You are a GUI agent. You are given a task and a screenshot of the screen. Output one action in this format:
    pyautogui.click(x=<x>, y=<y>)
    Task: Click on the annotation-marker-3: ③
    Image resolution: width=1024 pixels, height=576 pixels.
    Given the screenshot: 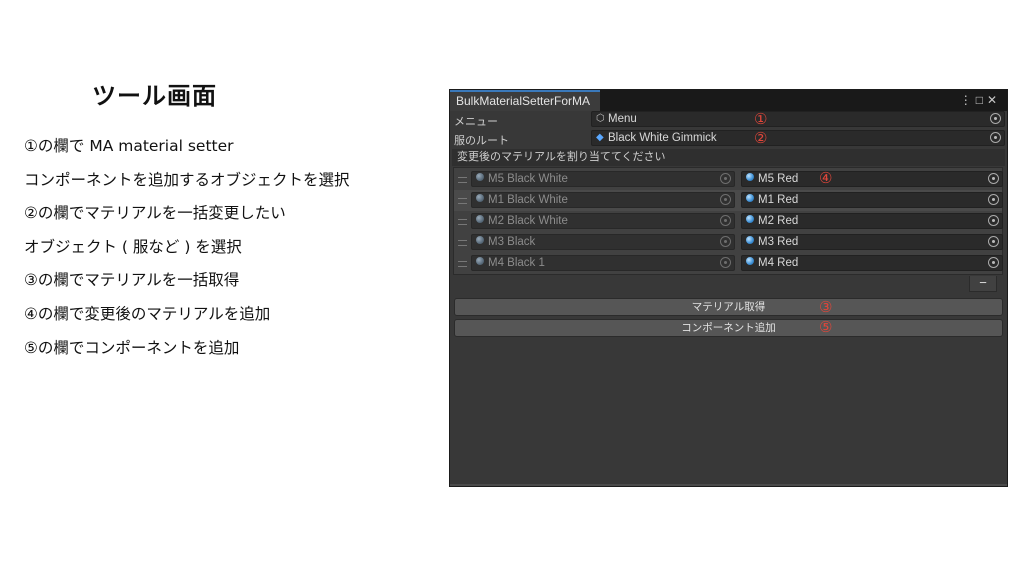 What is the action you would take?
    pyautogui.click(x=826, y=307)
    